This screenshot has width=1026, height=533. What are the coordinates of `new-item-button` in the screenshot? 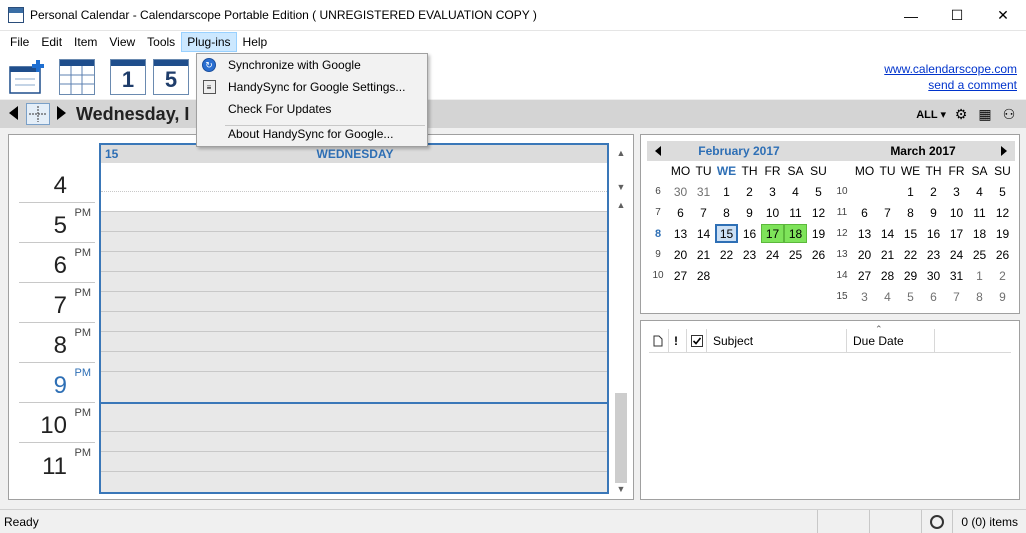 It's located at (27, 77).